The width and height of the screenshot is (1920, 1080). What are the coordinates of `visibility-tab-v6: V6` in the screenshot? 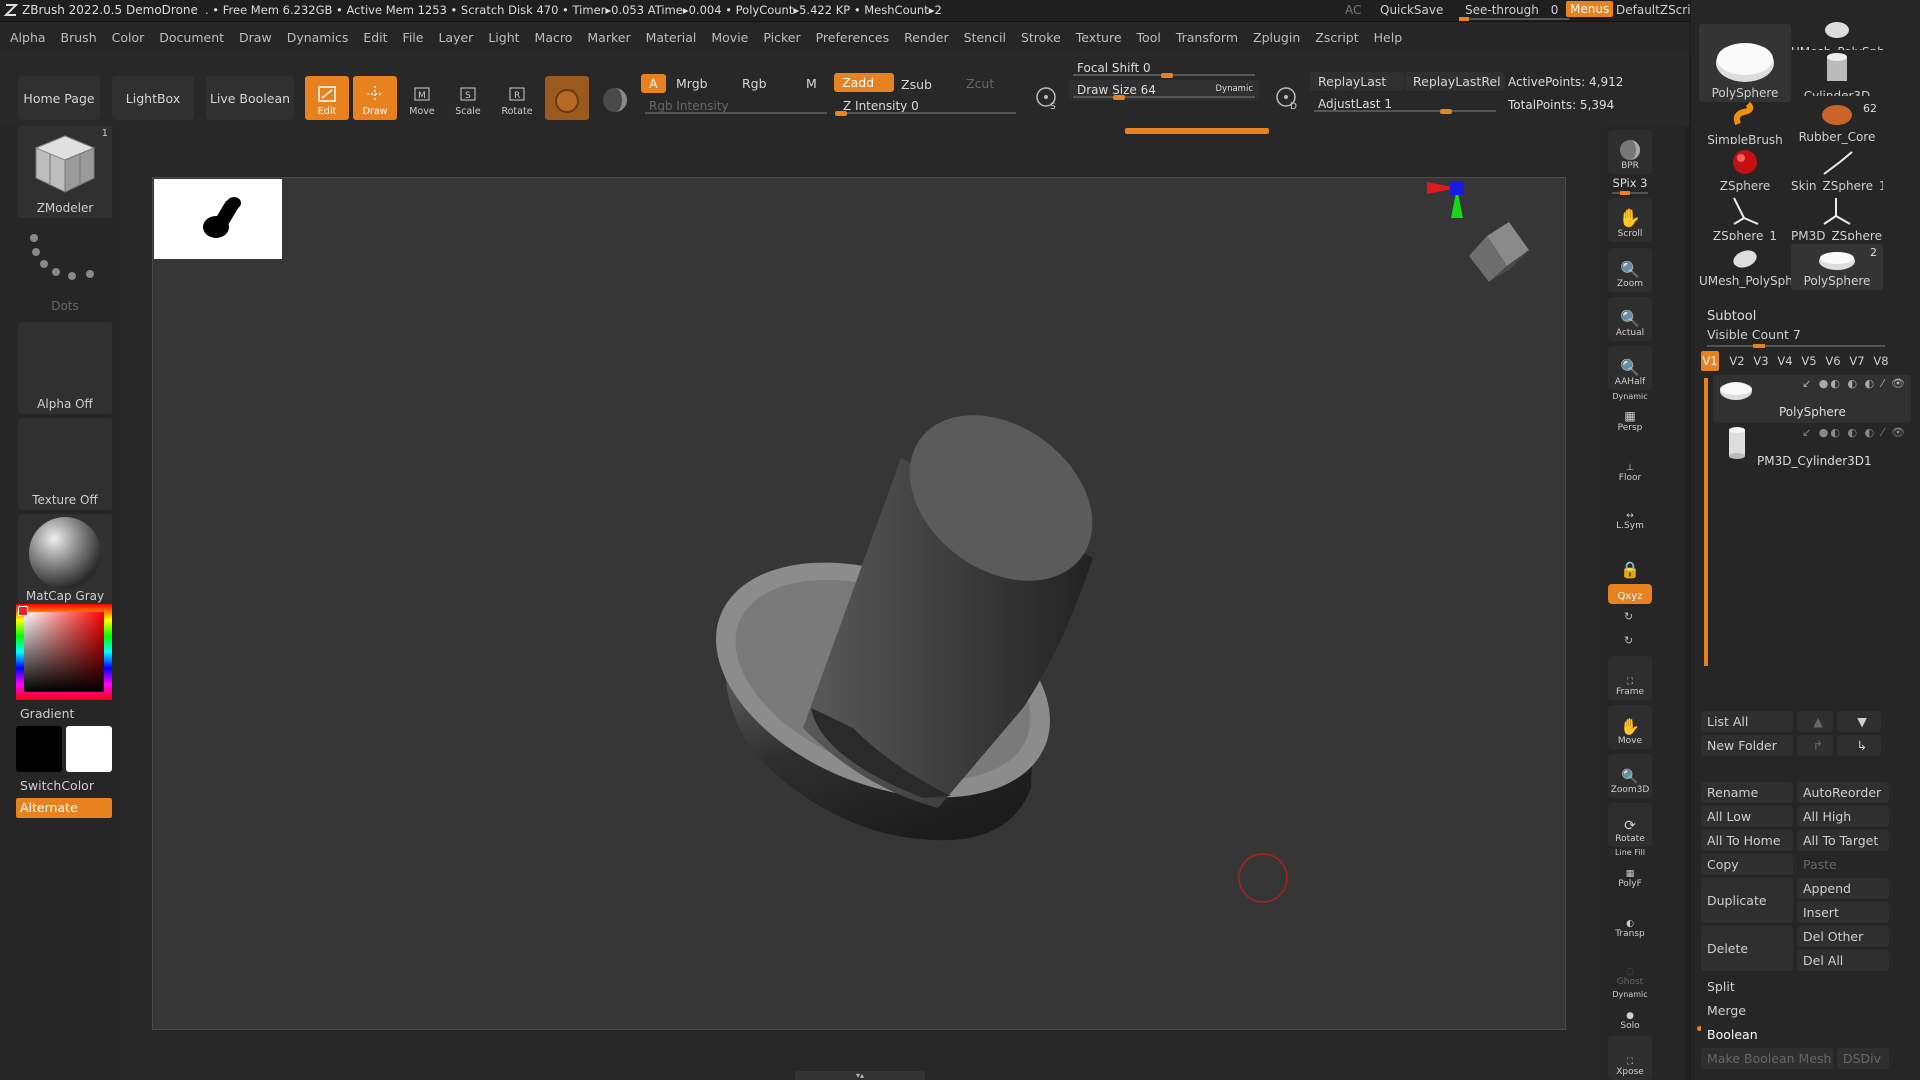 It's located at (1833, 361).